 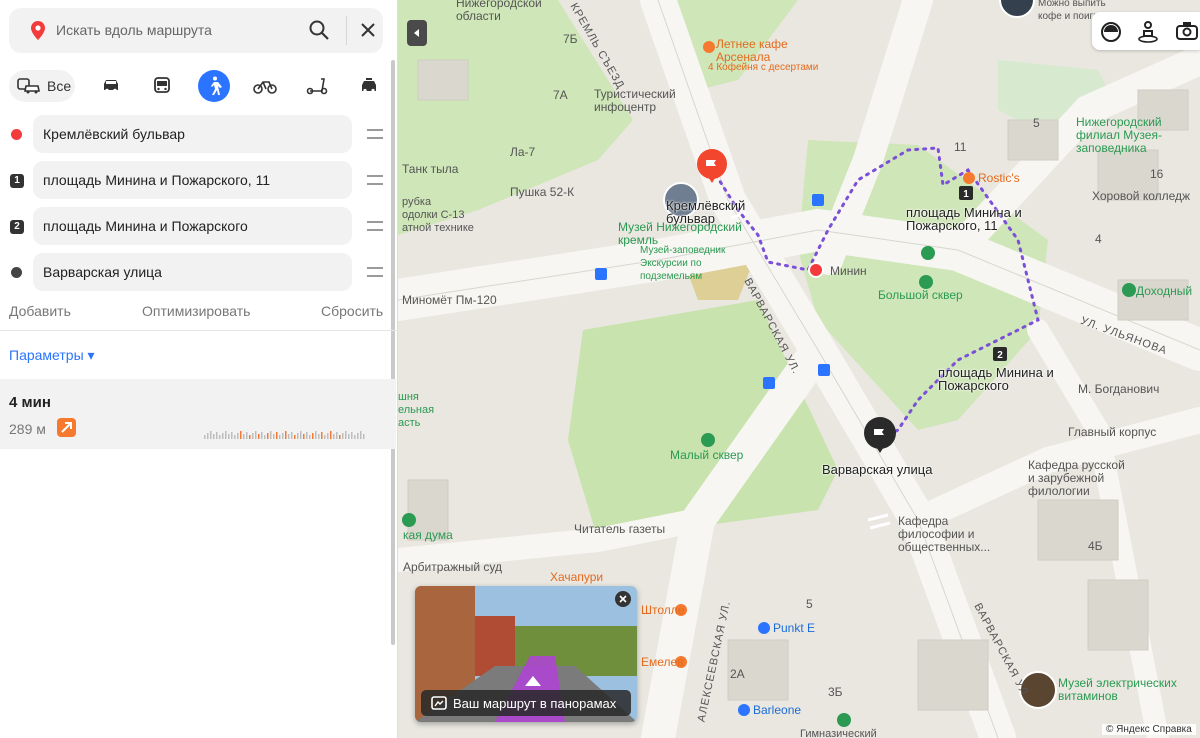 I want to click on map-label: Гимназический, so click(x=838, y=733).